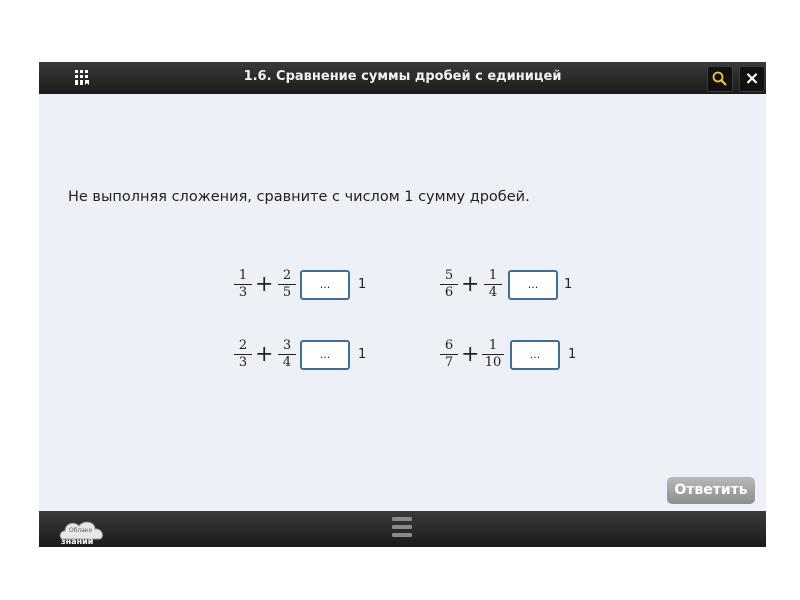 The image size is (800, 600). What do you see at coordinates (493, 354) in the screenshot?
I see `fraction: 1 10` at bounding box center [493, 354].